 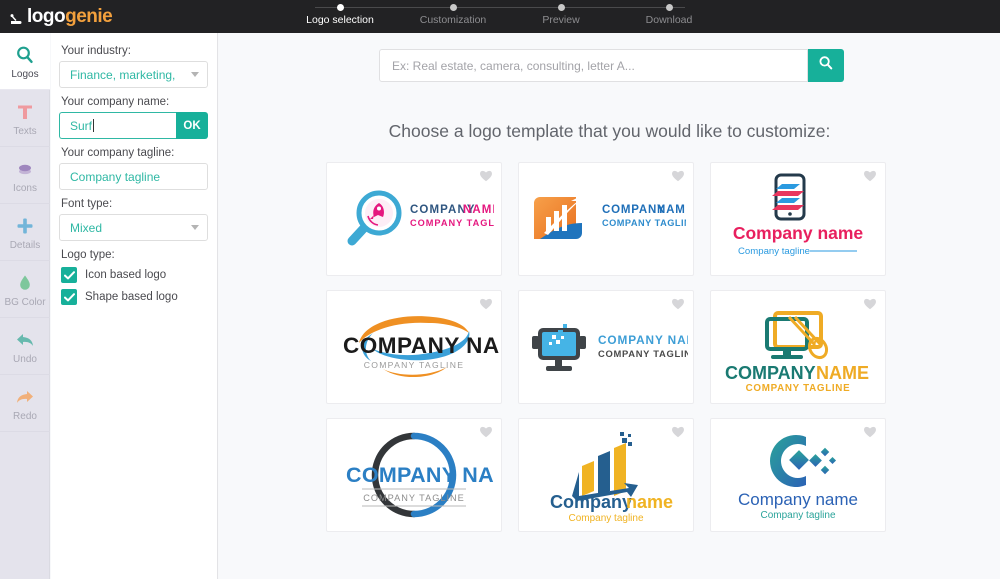 What do you see at coordinates (96, 51) in the screenshot?
I see `industry-label: Your industry:` at bounding box center [96, 51].